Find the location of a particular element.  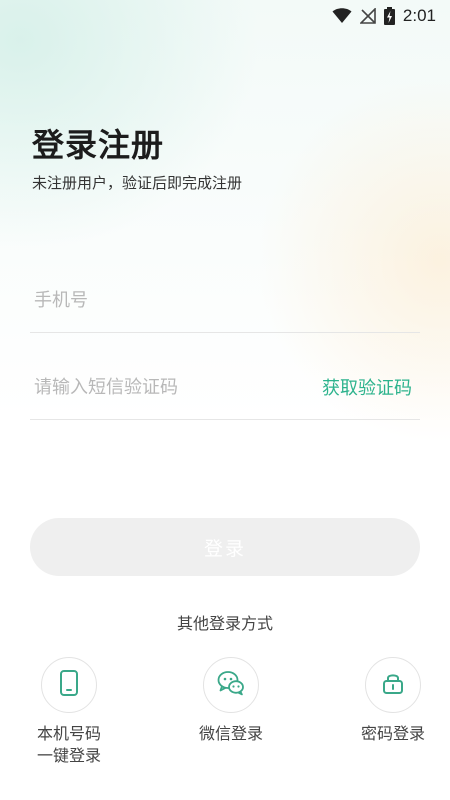

login-button: 登录 is located at coordinates (225, 547).